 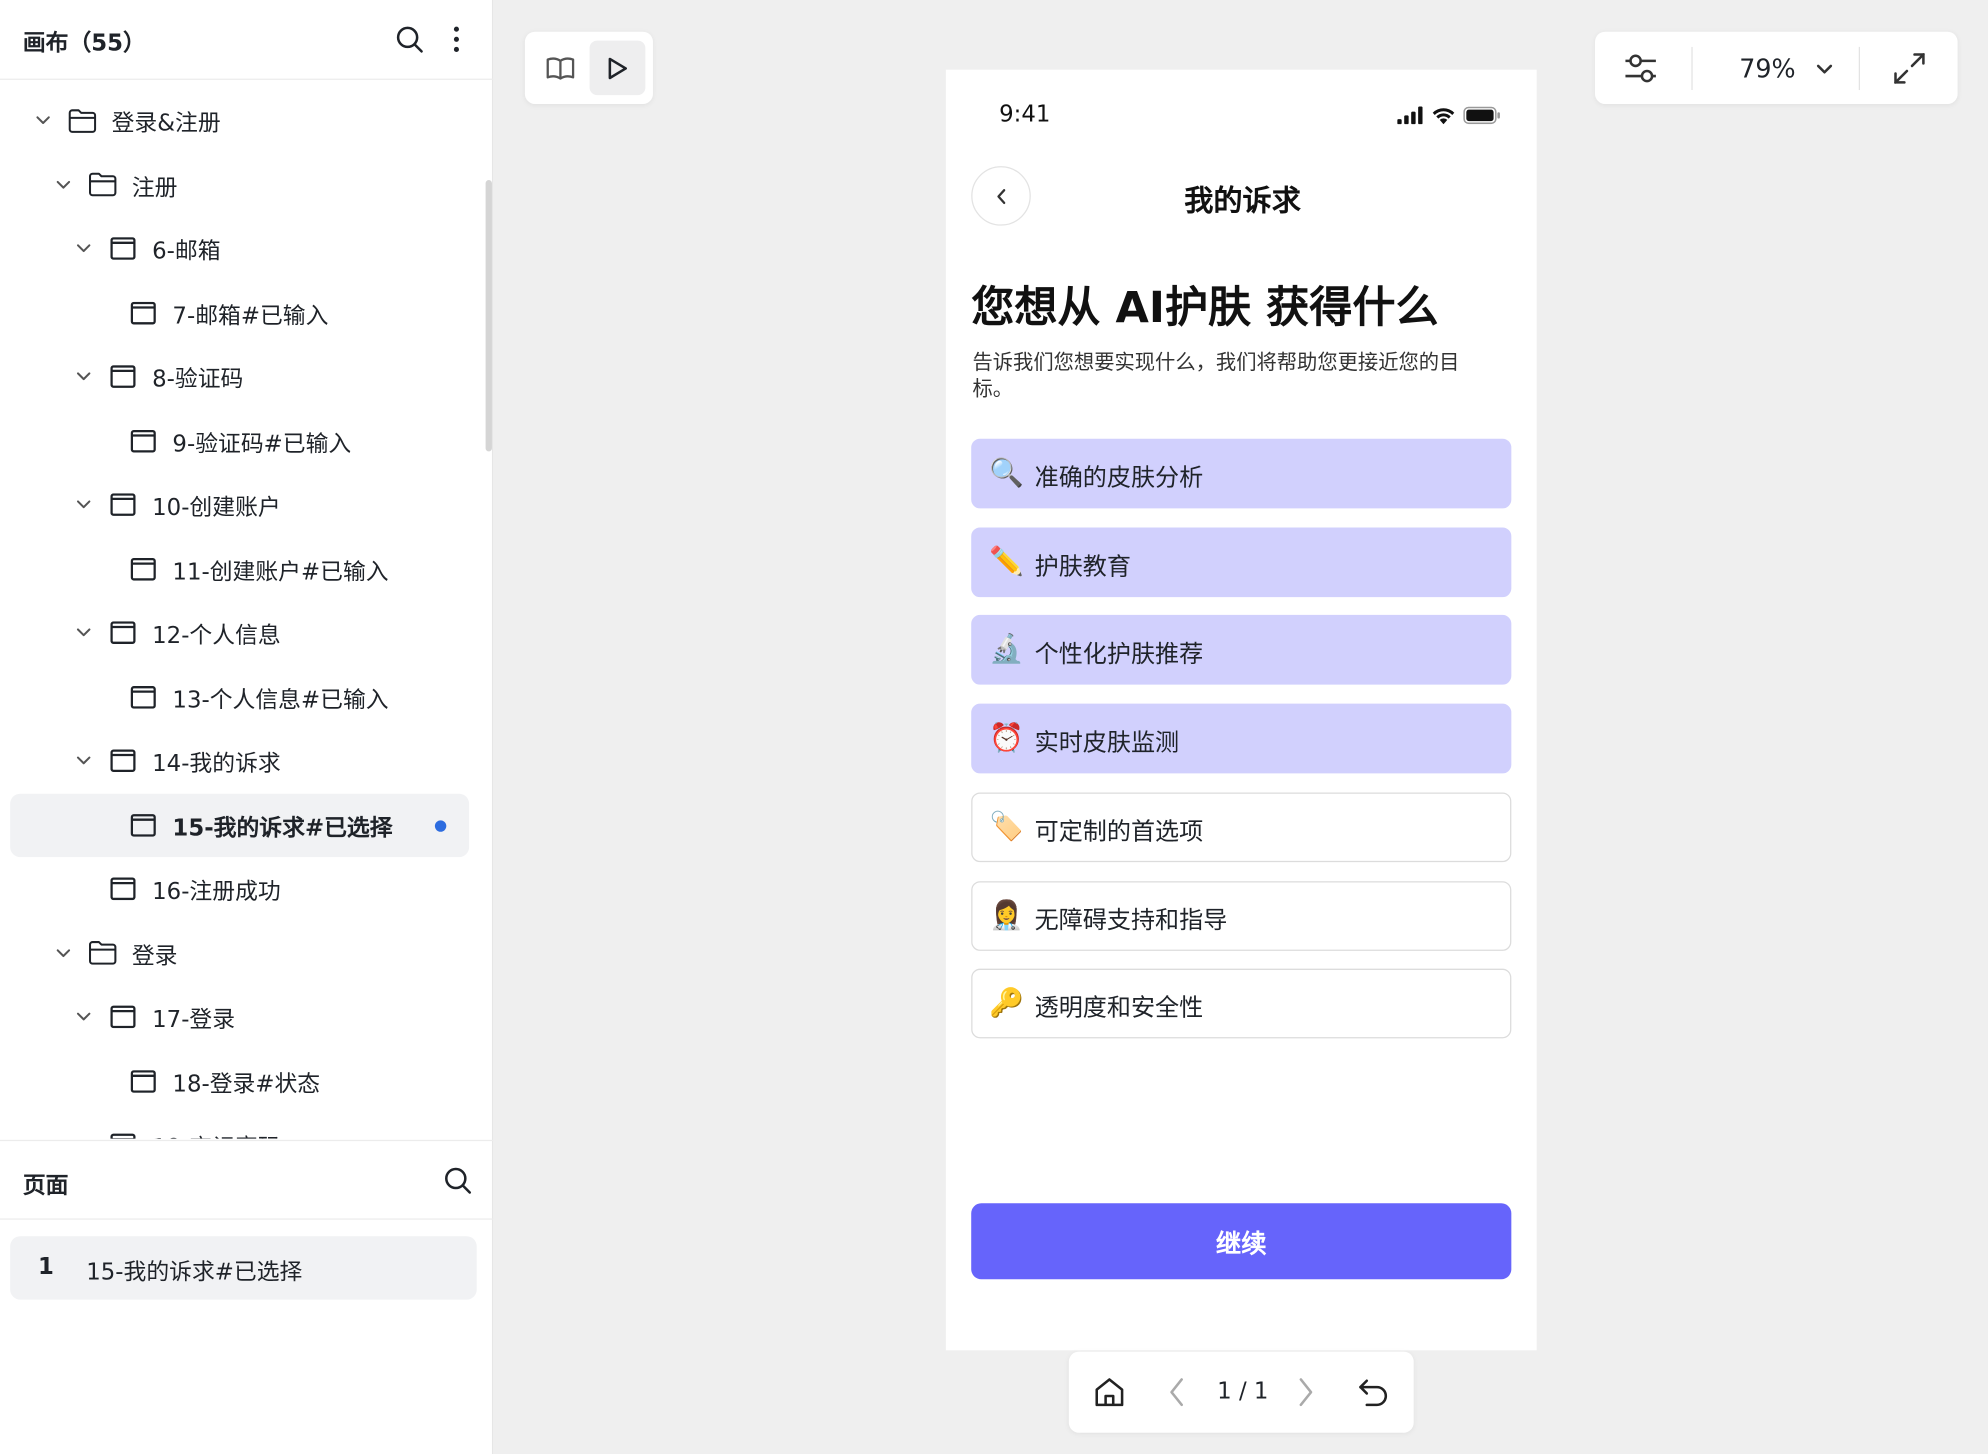 I want to click on pages-panel-header: 页面, so click(x=247, y=1179).